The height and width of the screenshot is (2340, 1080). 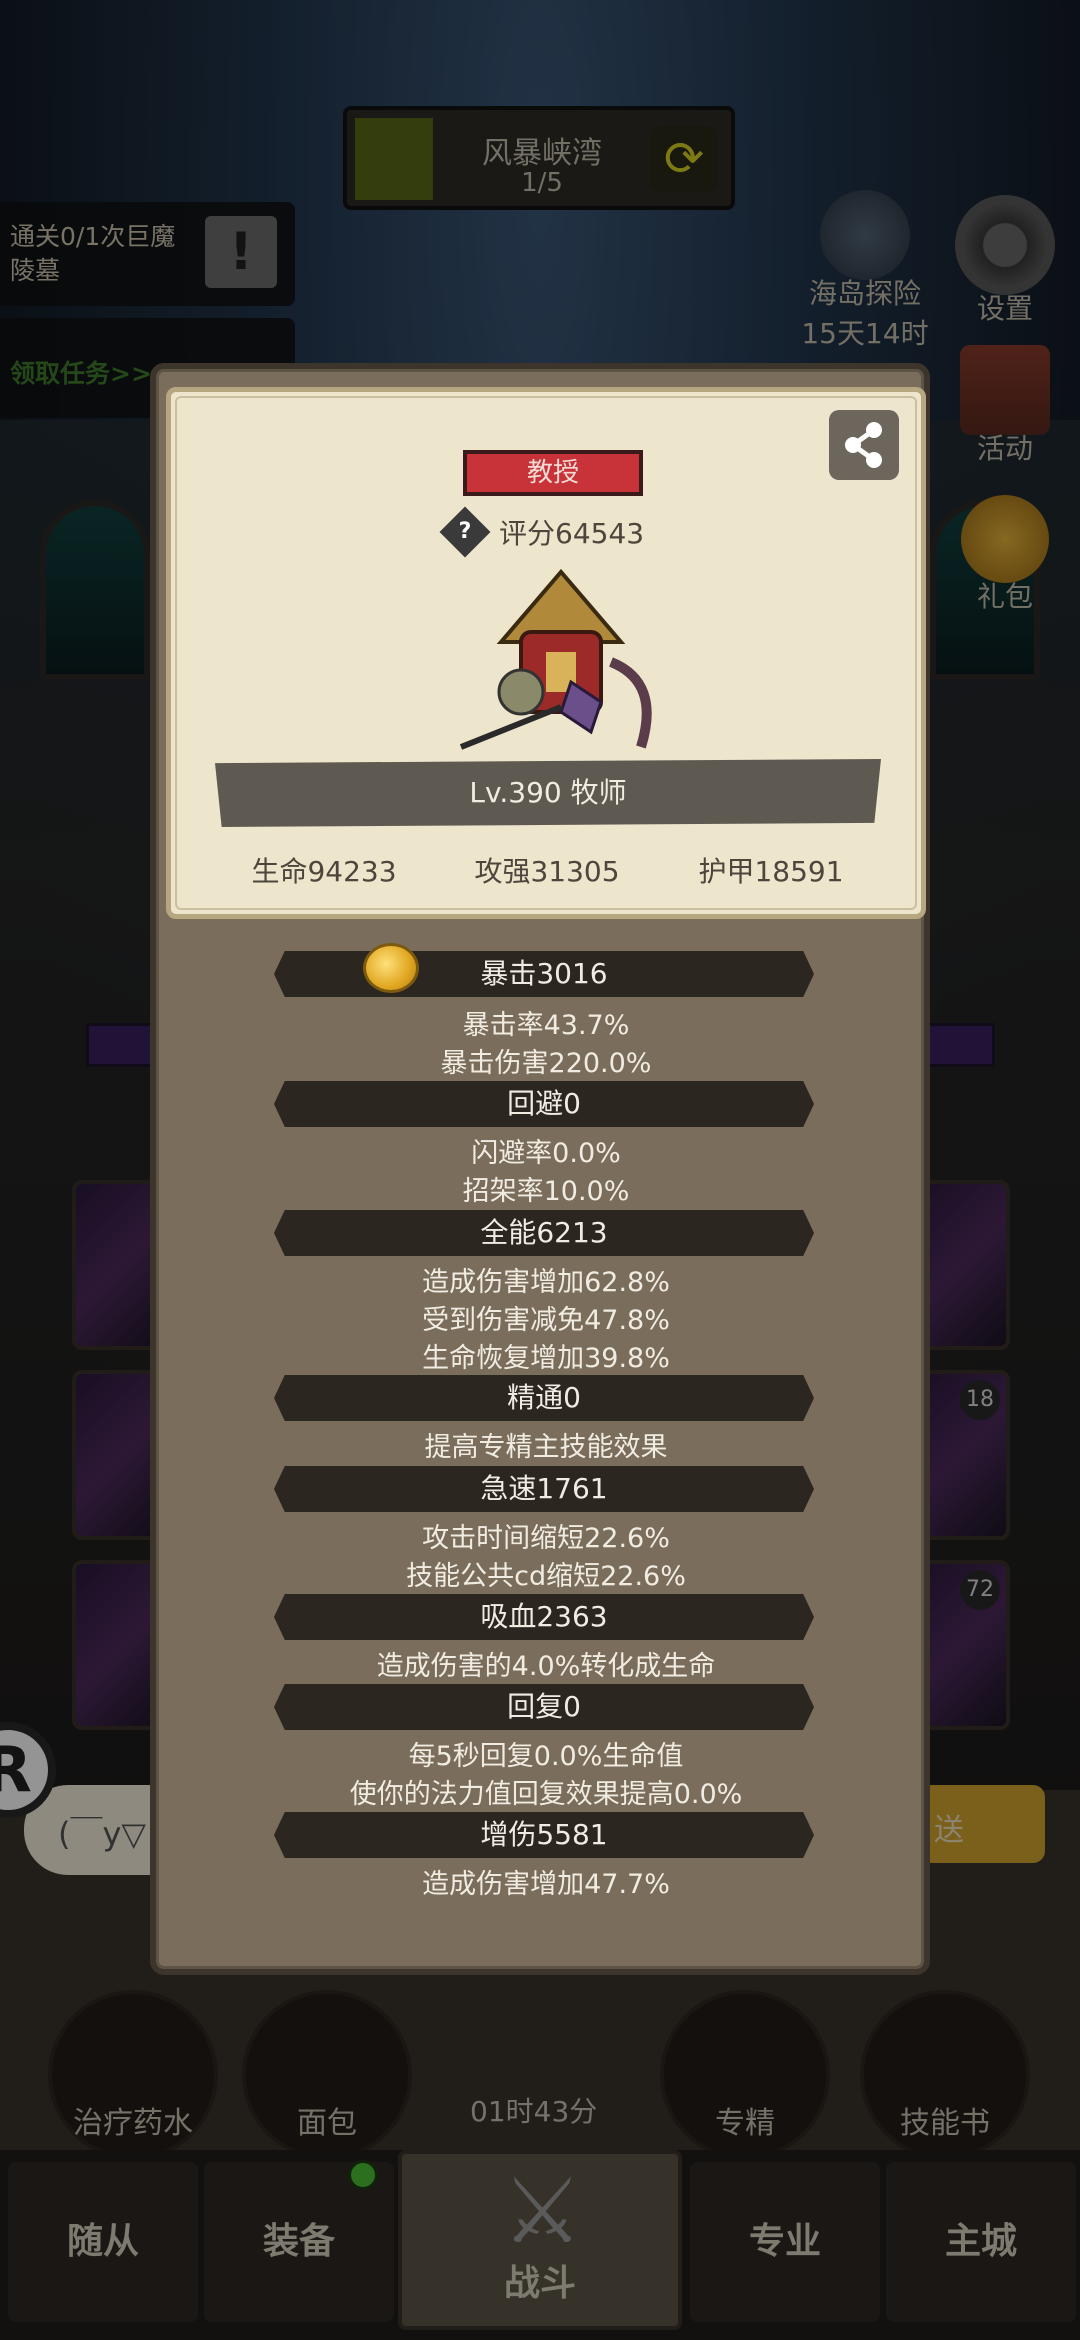 What do you see at coordinates (771, 871) in the screenshot?
I see `armor-stat: 护甲18591` at bounding box center [771, 871].